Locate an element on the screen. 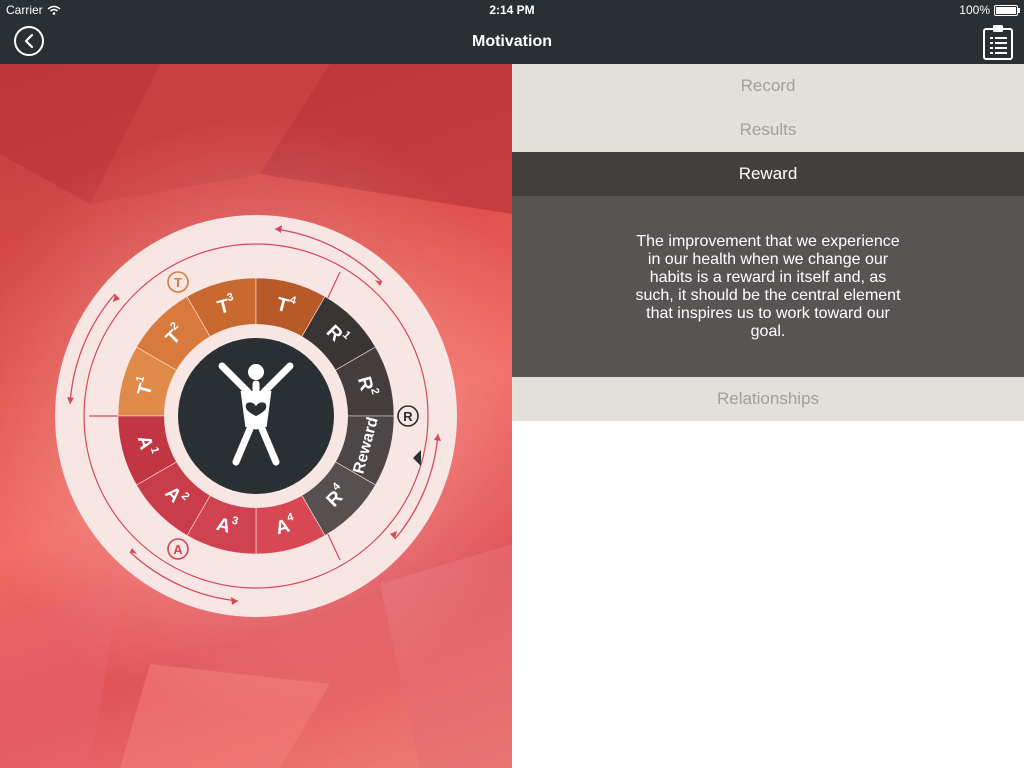 The height and width of the screenshot is (768, 1024). status-time: 2:14 PM is located at coordinates (512, 10).